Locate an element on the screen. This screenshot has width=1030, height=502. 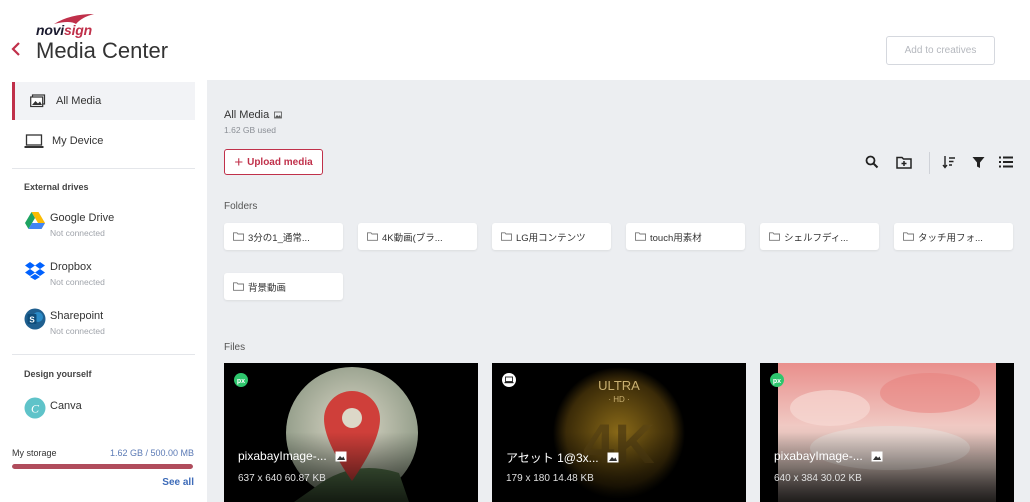
file-card: px pixabayImage-... 637 x 640 60.87 KB is located at coordinates (351, 432).